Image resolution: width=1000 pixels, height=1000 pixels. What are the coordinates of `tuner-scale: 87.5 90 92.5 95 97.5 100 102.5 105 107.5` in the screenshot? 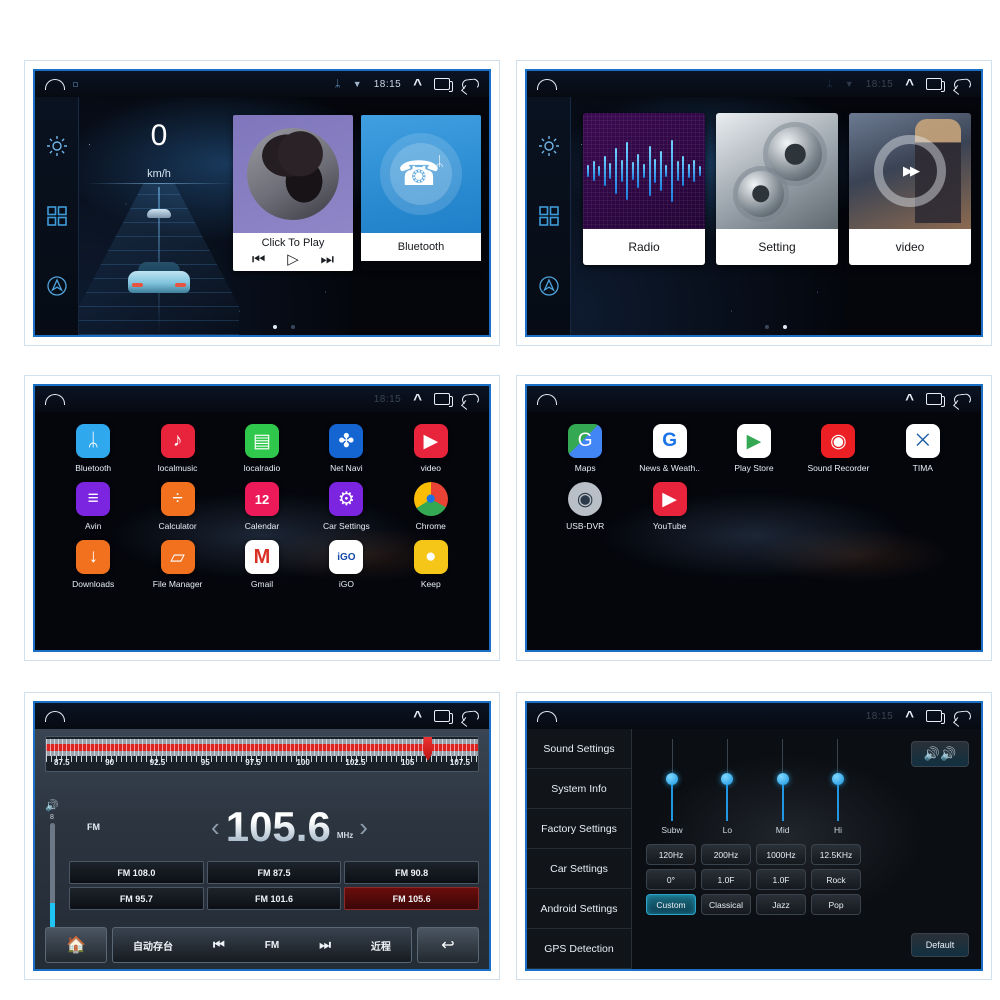 It's located at (262, 754).